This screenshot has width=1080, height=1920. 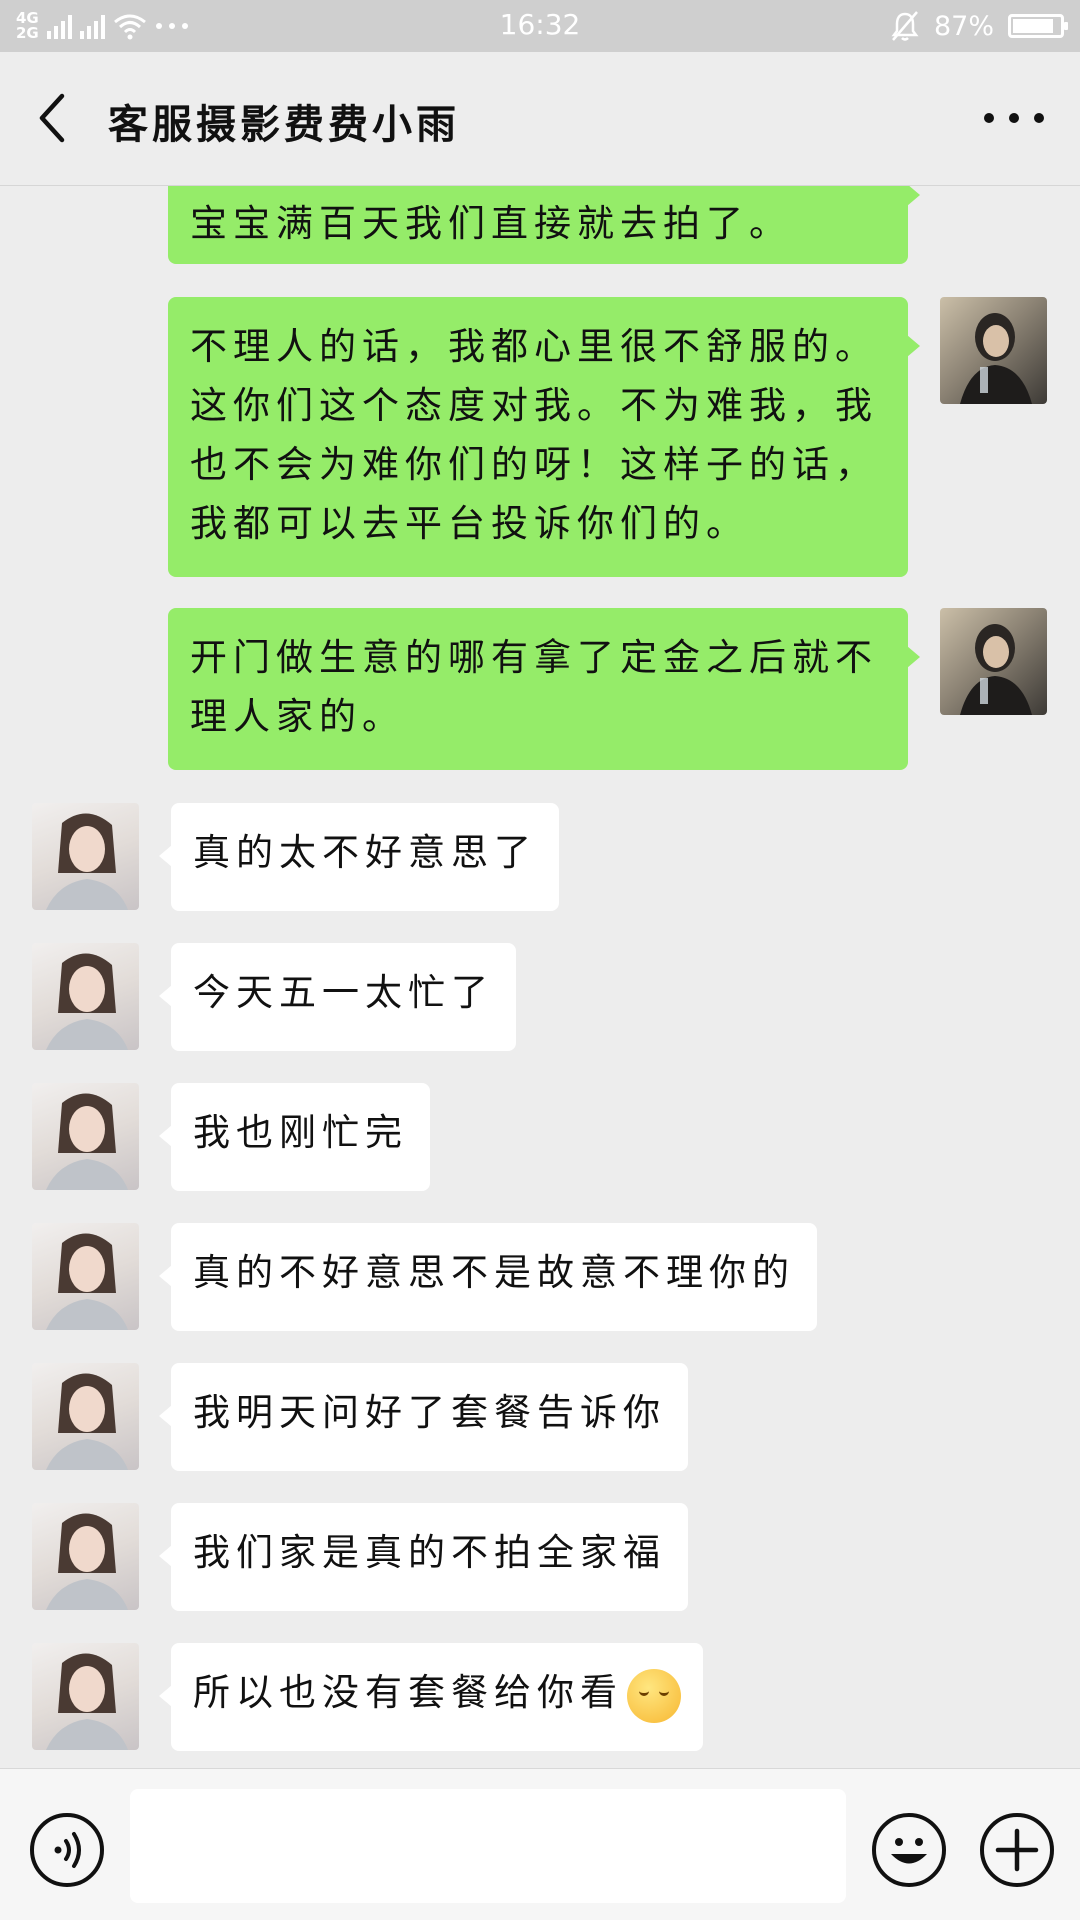 What do you see at coordinates (429, 1412) in the screenshot?
I see `message-text: 我明天问好了套餐告诉你` at bounding box center [429, 1412].